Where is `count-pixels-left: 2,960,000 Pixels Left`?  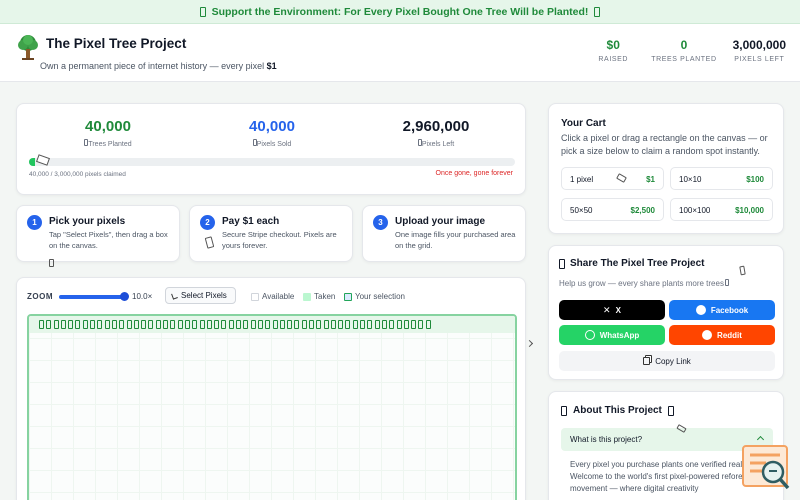 count-pixels-left: 2,960,000 Pixels Left is located at coordinates (436, 133).